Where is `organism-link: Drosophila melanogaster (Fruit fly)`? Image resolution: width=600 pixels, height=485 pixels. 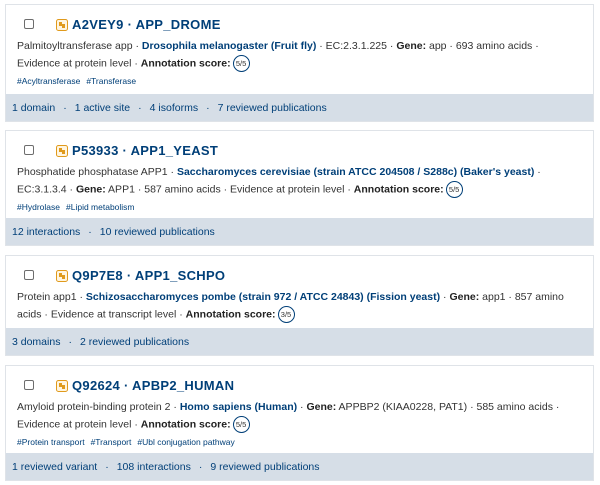
organism-link: Drosophila melanogaster (Fruit fly) is located at coordinates (229, 46).